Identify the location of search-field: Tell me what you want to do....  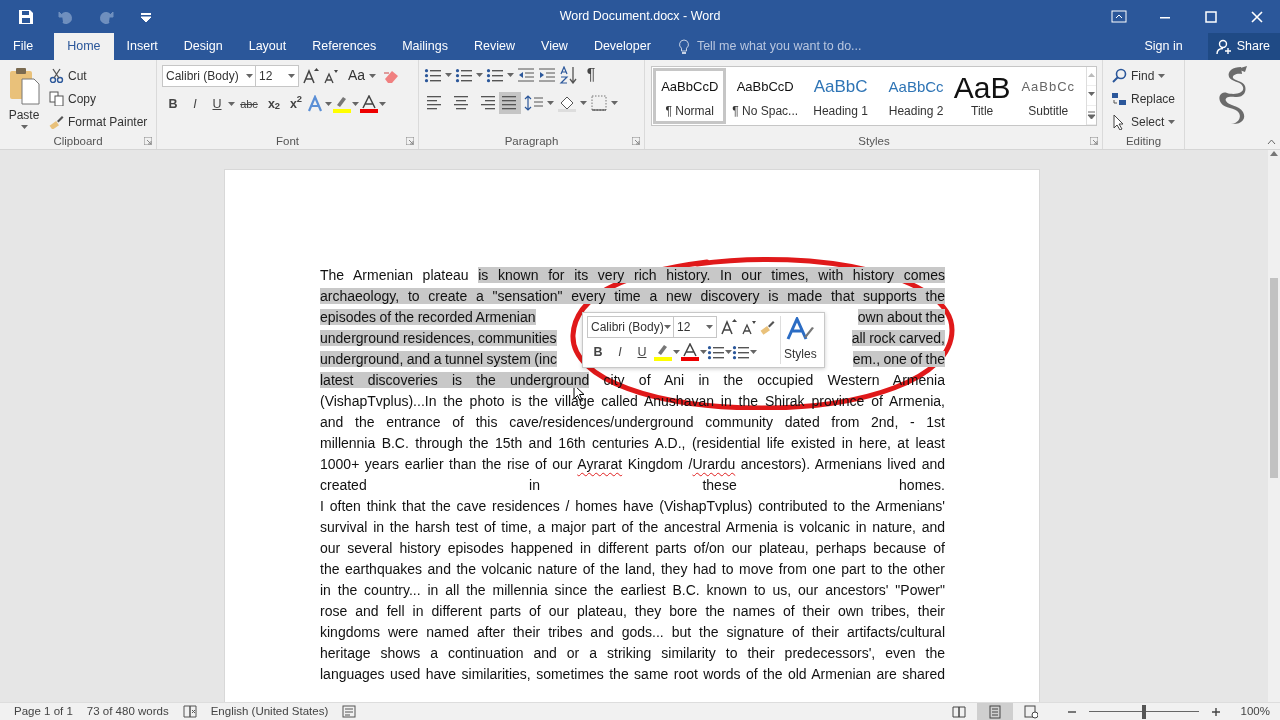
(794, 46).